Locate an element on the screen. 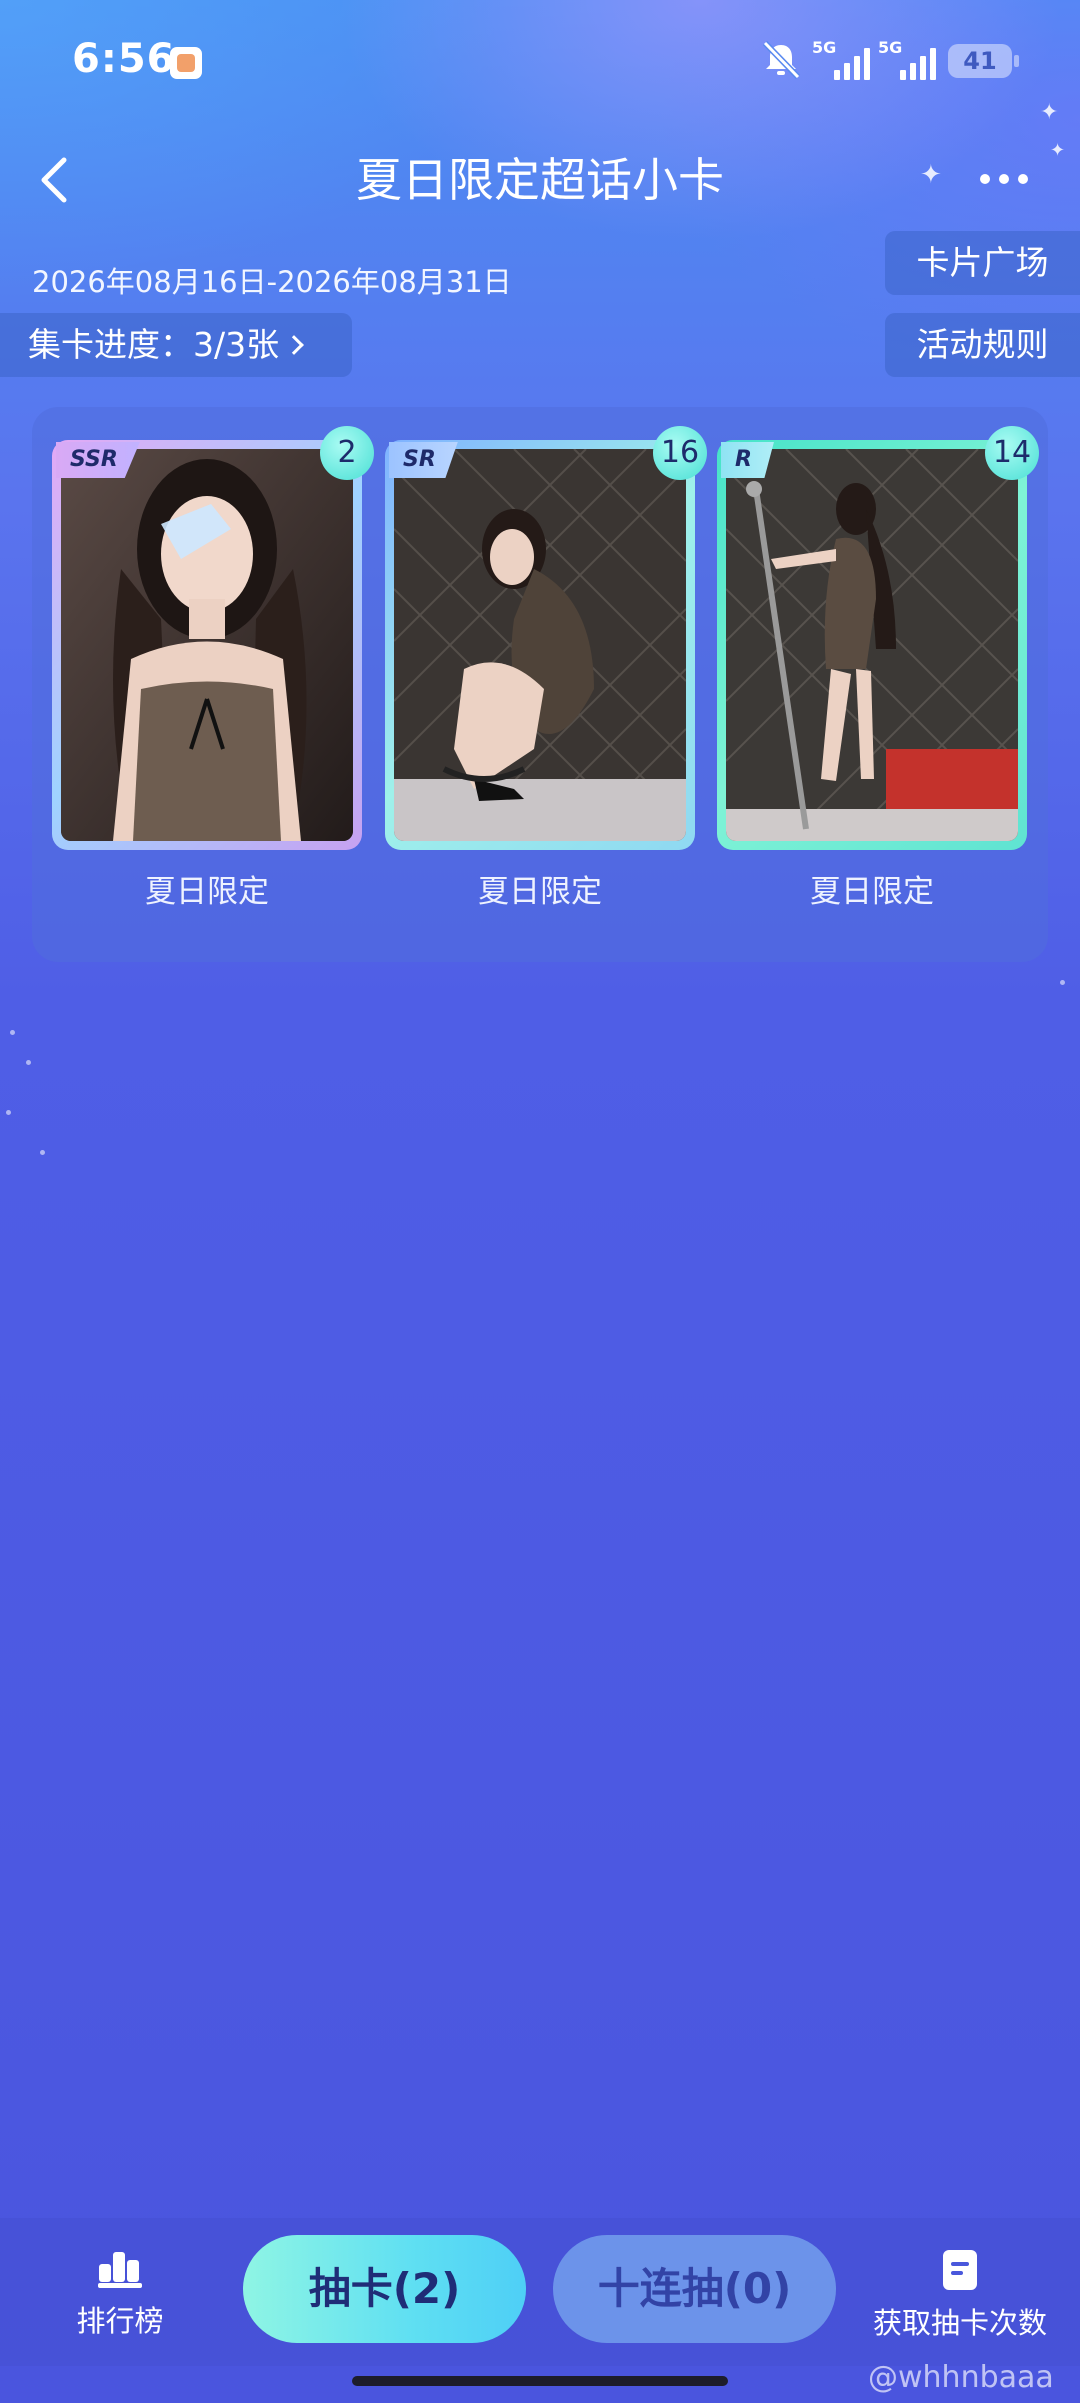  chevron-right-icon is located at coordinates (294, 345).